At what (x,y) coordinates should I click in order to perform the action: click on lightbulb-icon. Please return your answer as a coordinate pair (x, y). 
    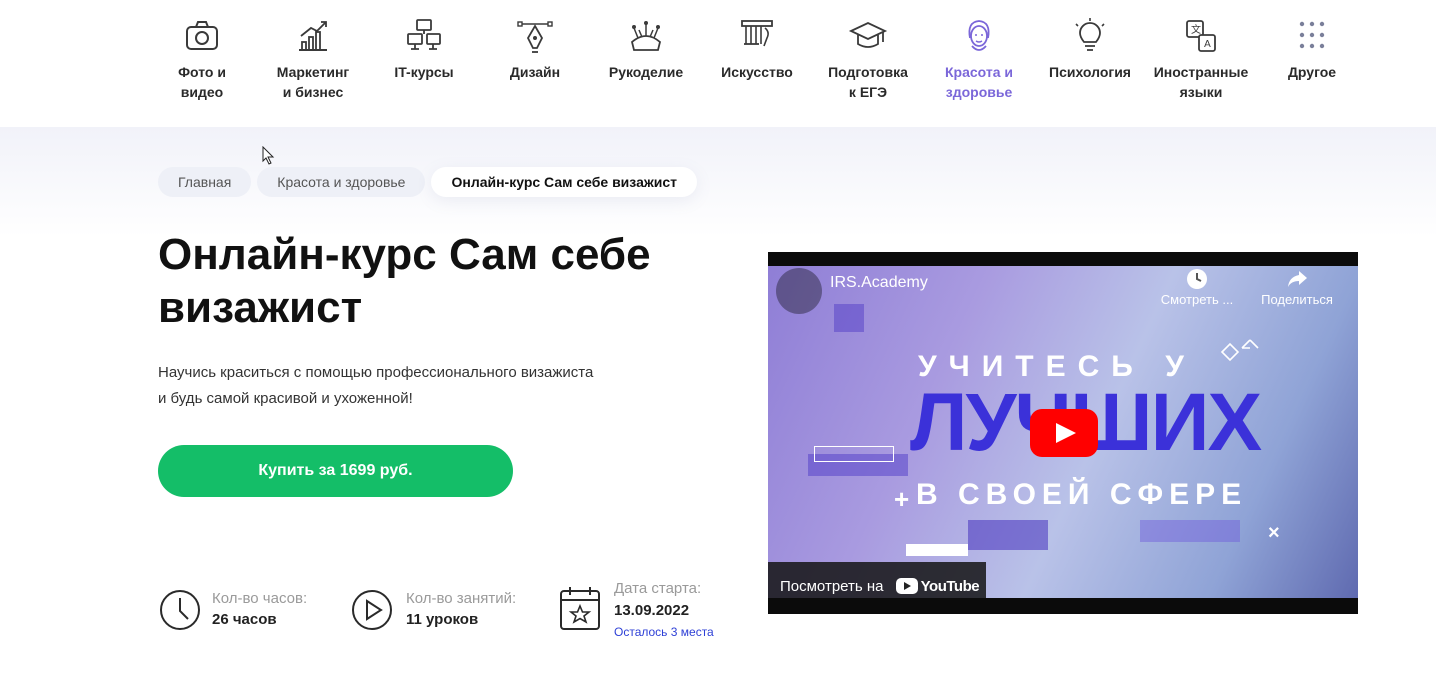
    Looking at the image, I should click on (1090, 34).